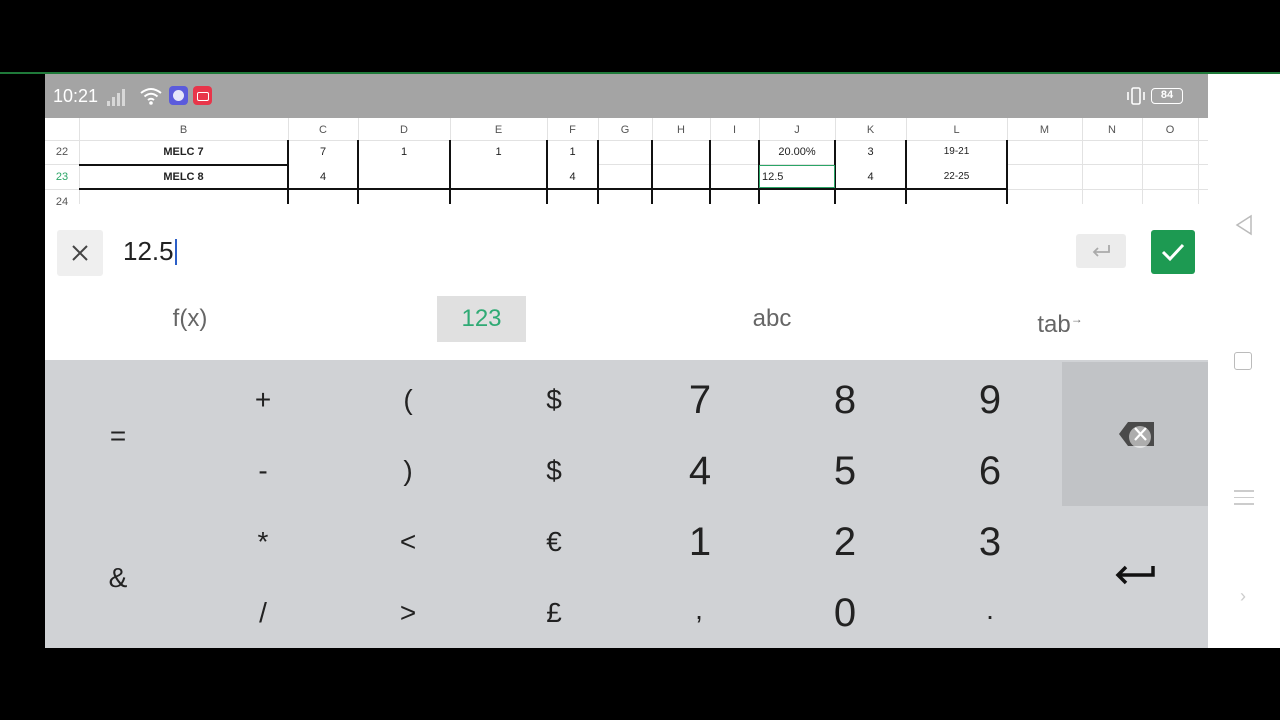 This screenshot has height=720, width=1280. Describe the element at coordinates (870, 152) in the screenshot. I see `cell-k22: 3` at that location.